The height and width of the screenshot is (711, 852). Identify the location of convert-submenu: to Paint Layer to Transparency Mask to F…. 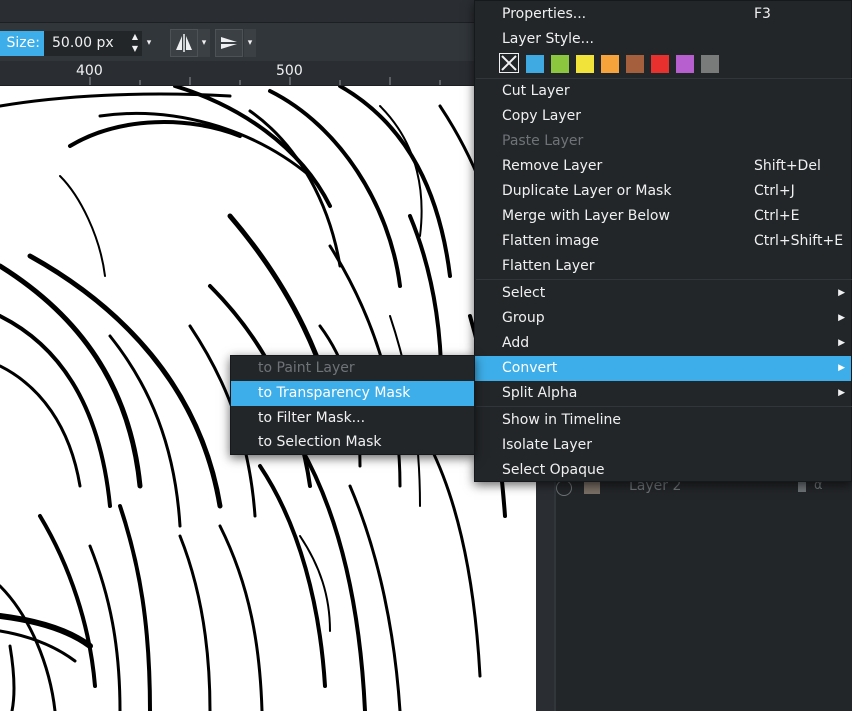
(352, 405).